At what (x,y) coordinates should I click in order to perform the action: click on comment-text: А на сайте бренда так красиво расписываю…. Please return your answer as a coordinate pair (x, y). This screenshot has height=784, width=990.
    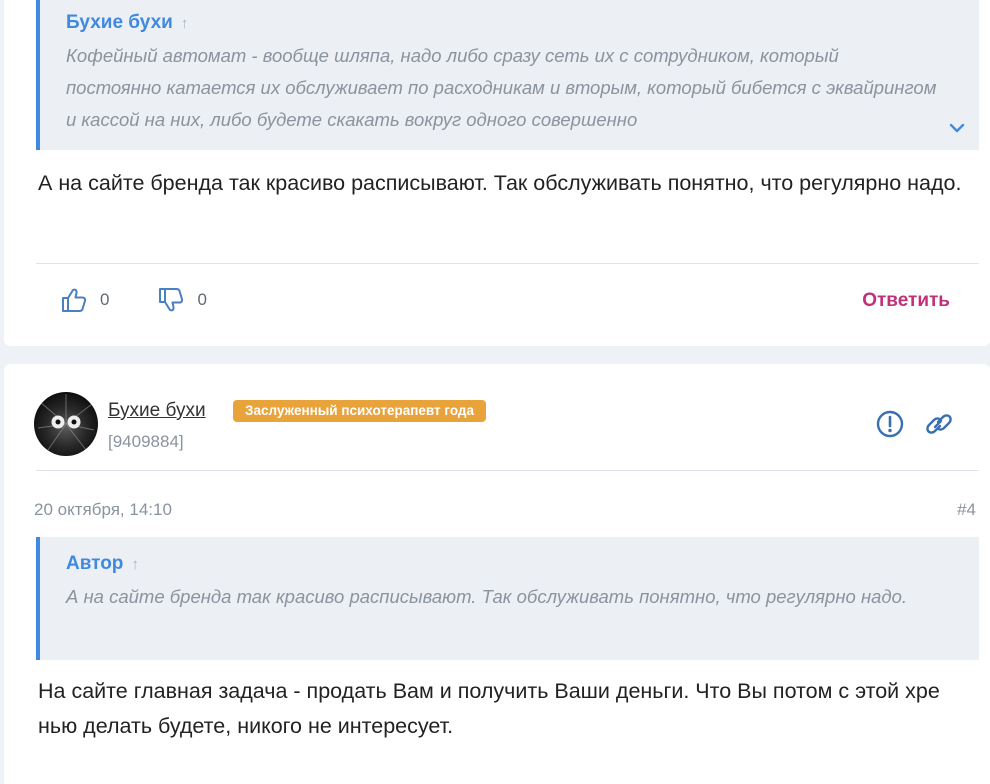
    Looking at the image, I should click on (500, 183).